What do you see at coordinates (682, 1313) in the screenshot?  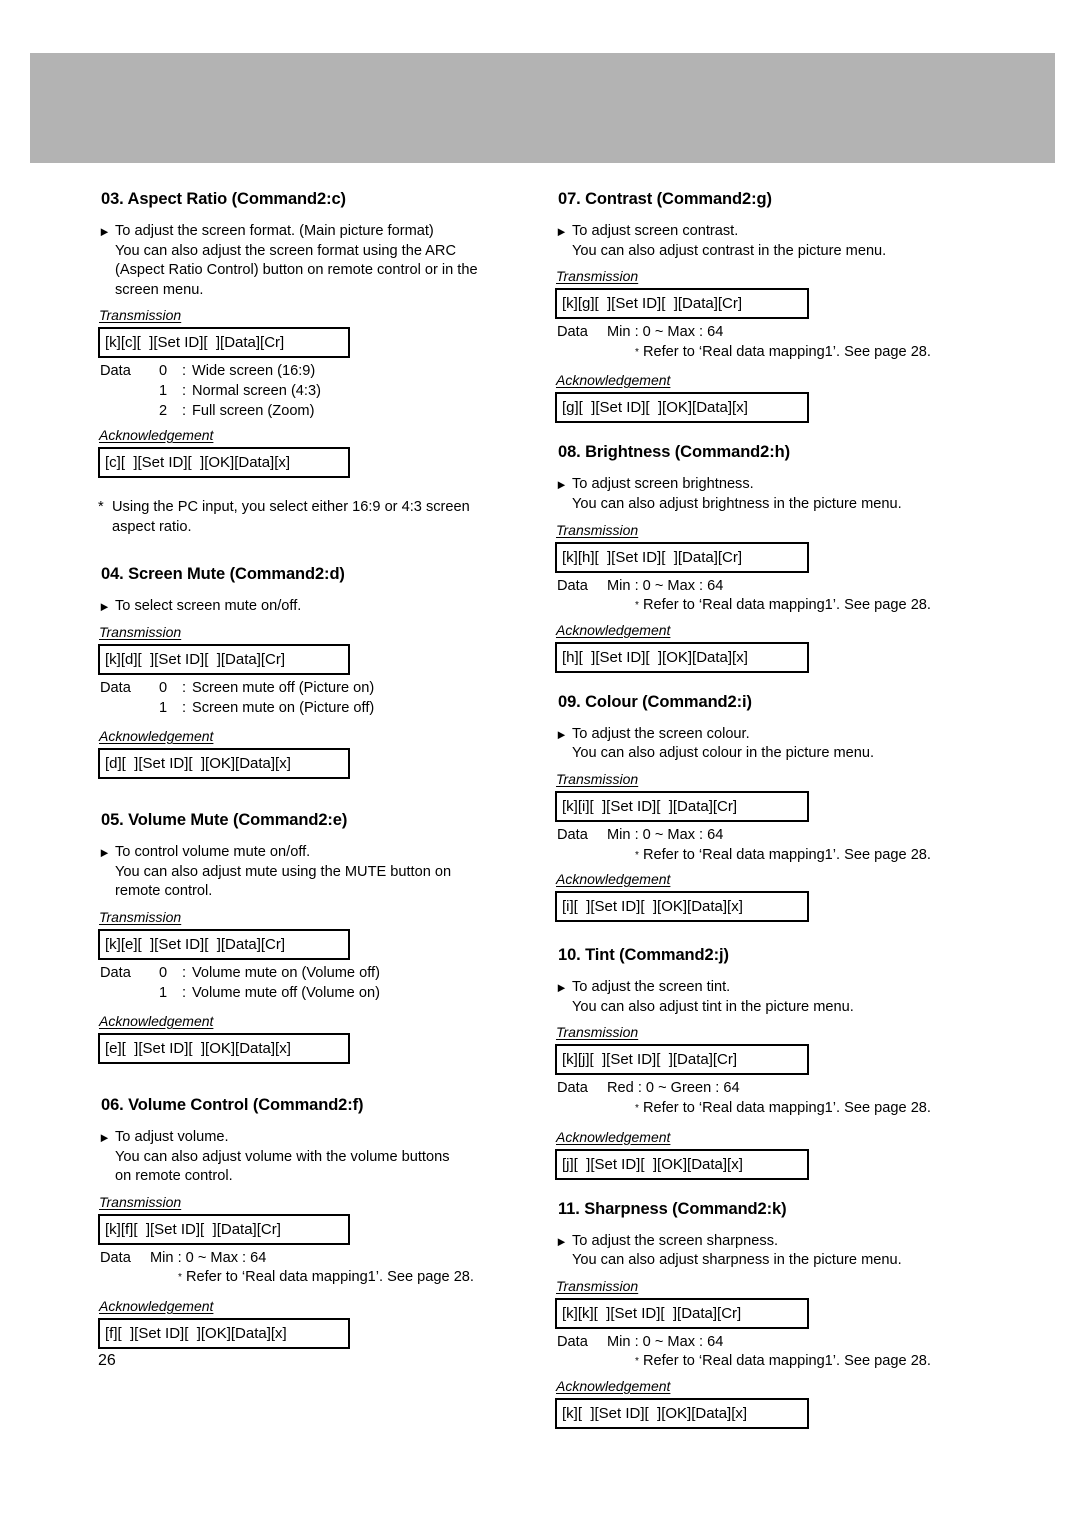 I see `transmission-code-box: [k][k][ ][Set ID][ ][Data][Cr]` at bounding box center [682, 1313].